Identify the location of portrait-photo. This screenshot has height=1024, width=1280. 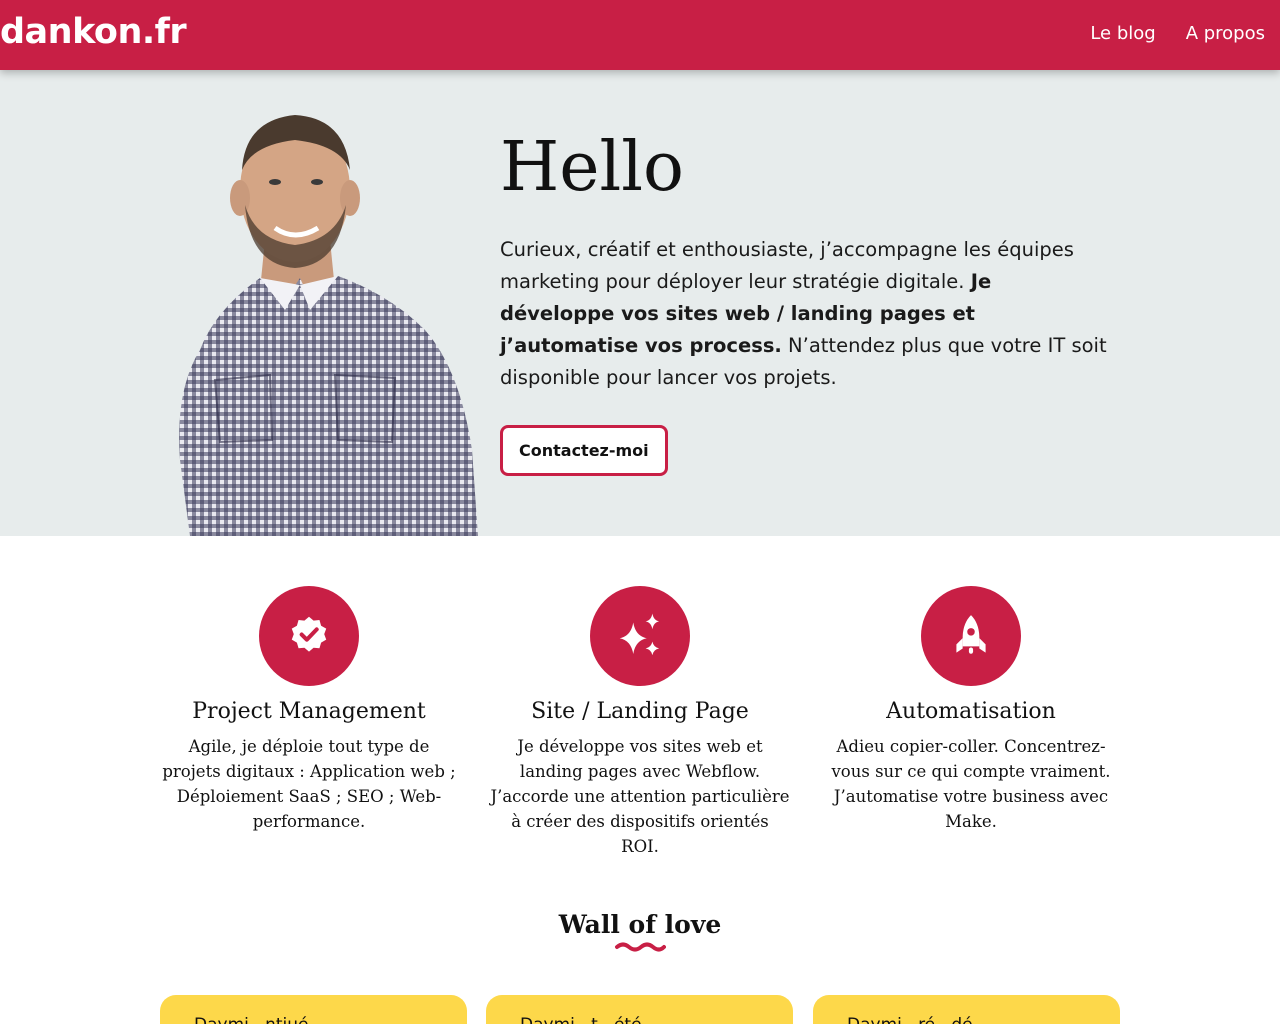
(328, 325).